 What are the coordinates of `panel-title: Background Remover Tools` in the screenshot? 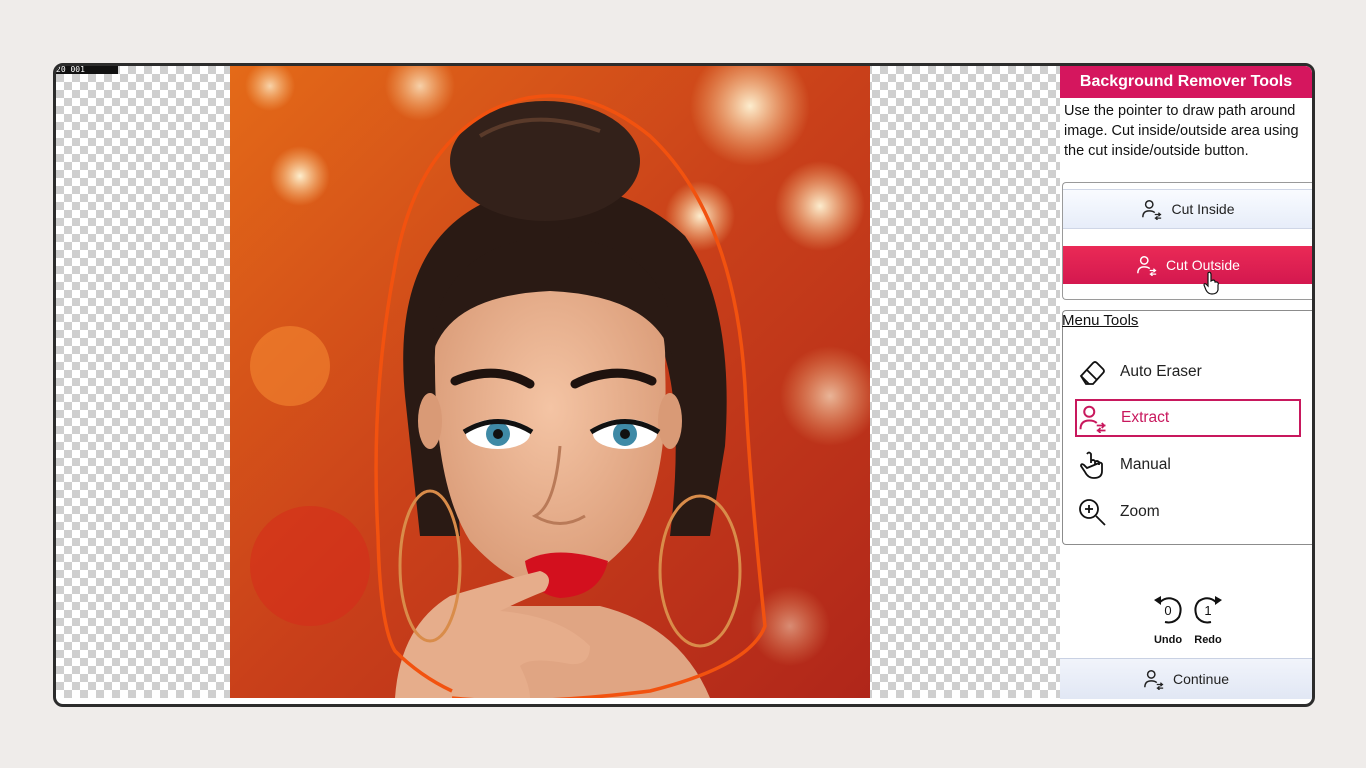 It's located at (1186, 82).